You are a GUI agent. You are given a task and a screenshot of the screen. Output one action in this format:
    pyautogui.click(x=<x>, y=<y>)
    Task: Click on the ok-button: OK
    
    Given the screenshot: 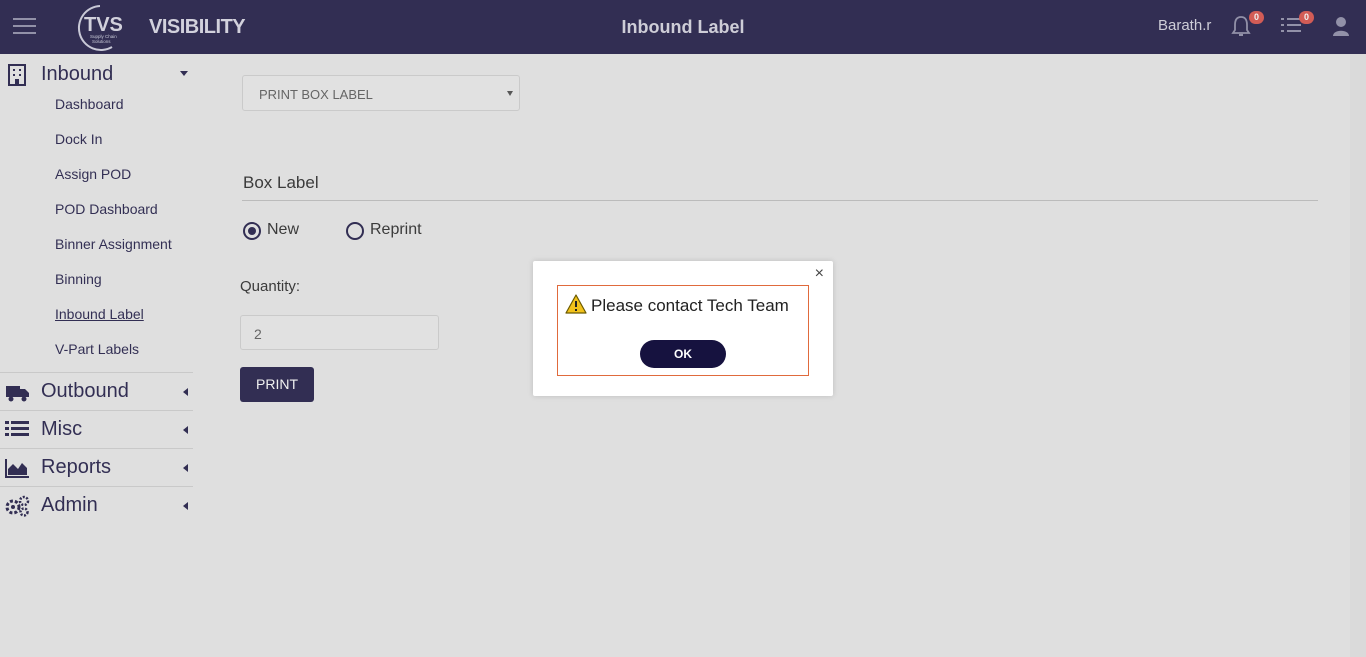 What is the action you would take?
    pyautogui.click(x=683, y=354)
    